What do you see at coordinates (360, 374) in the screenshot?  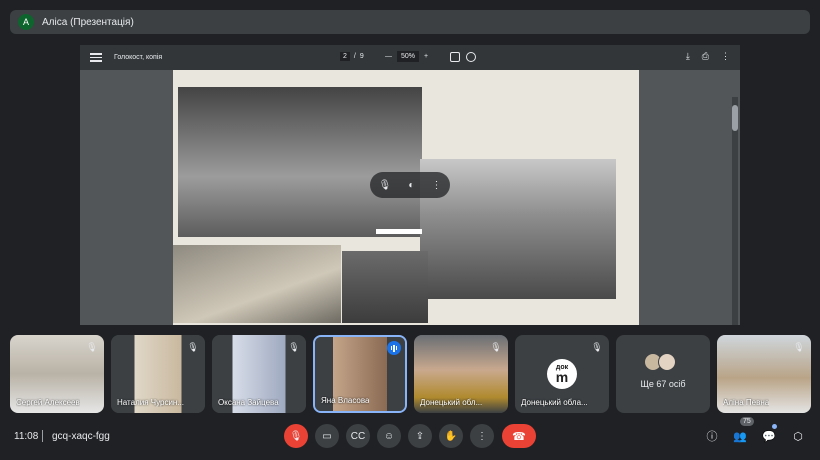 I see `participant-tile-active-speaker: Яна Власова` at bounding box center [360, 374].